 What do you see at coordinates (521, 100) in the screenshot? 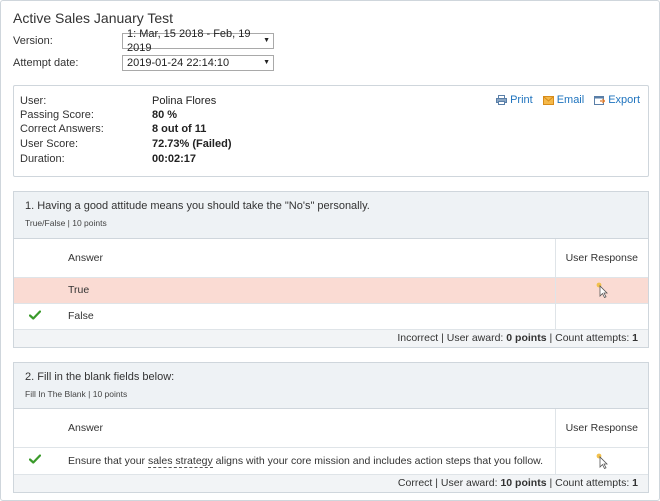
I see `print-label: Print` at bounding box center [521, 100].